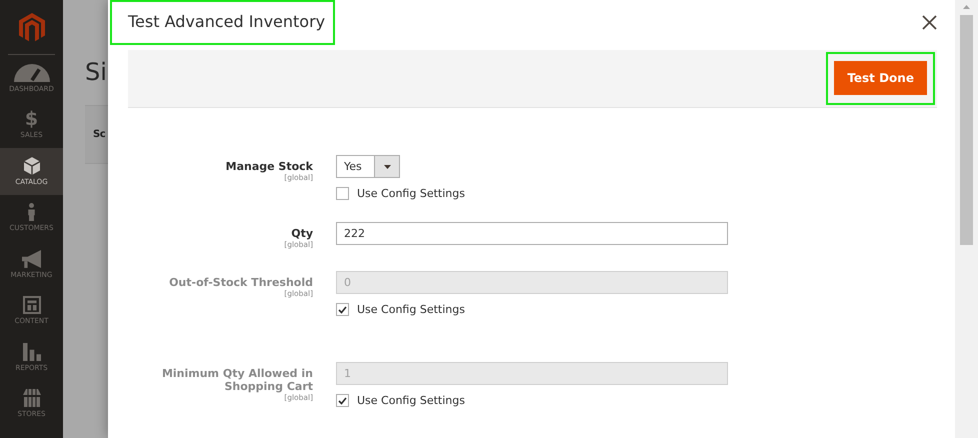 The width and height of the screenshot is (978, 438). What do you see at coordinates (966, 7) in the screenshot?
I see `arrow-up-icon` at bounding box center [966, 7].